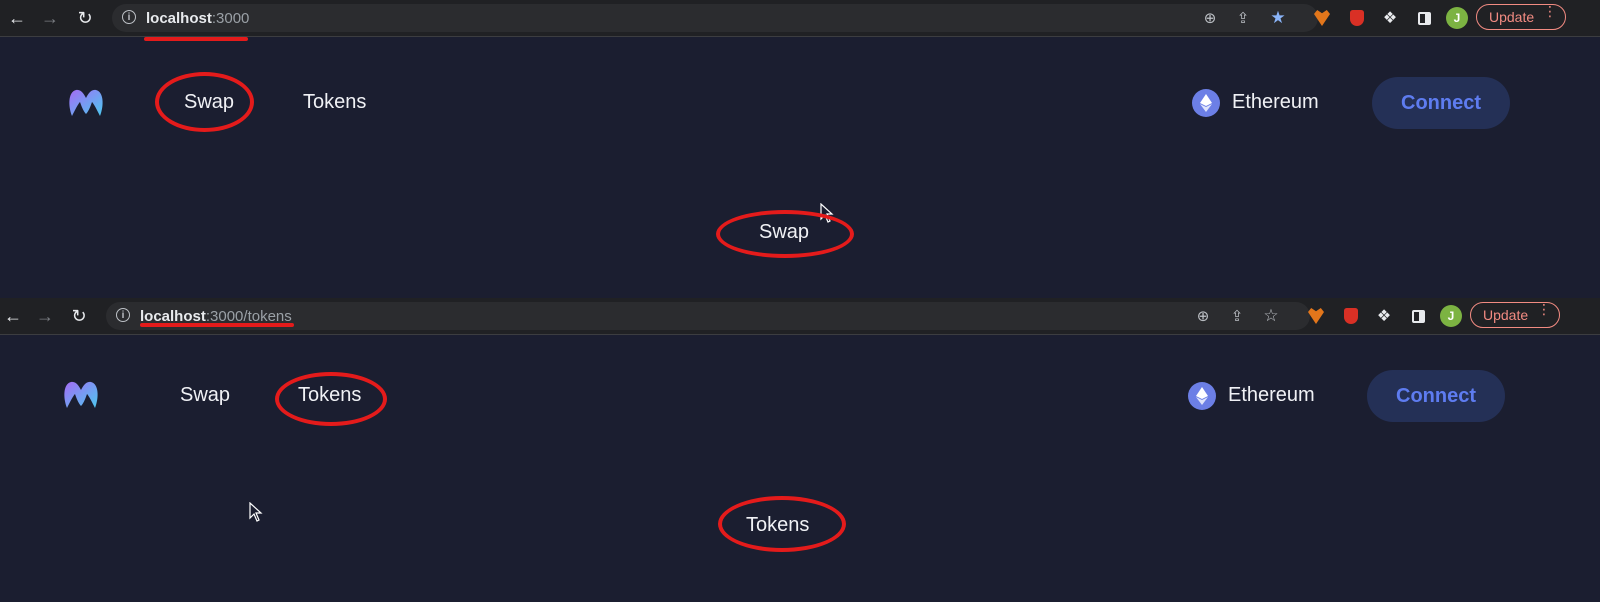 This screenshot has width=1600, height=602. What do you see at coordinates (778, 525) in the screenshot?
I see `page-heading: Tokens` at bounding box center [778, 525].